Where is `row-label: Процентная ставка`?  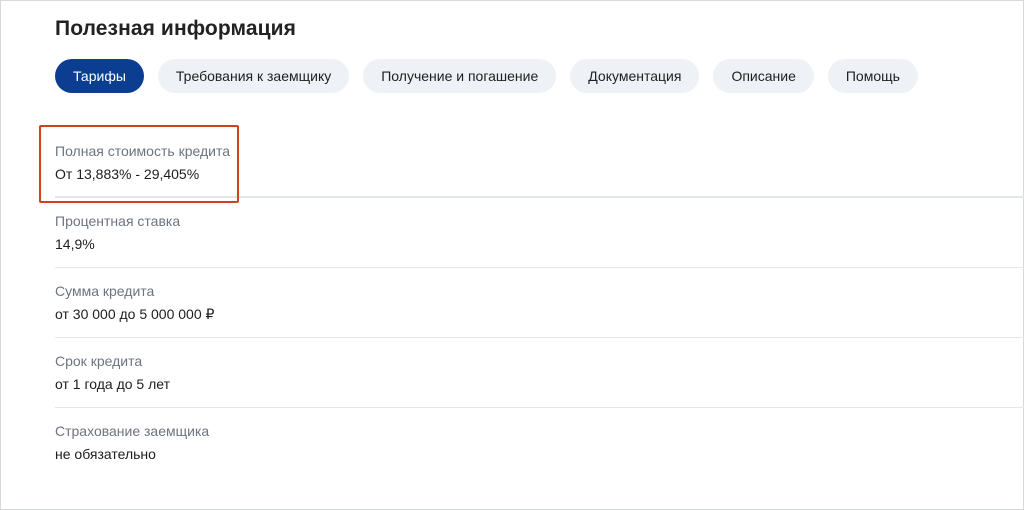 row-label: Процентная ставка is located at coordinates (118, 221).